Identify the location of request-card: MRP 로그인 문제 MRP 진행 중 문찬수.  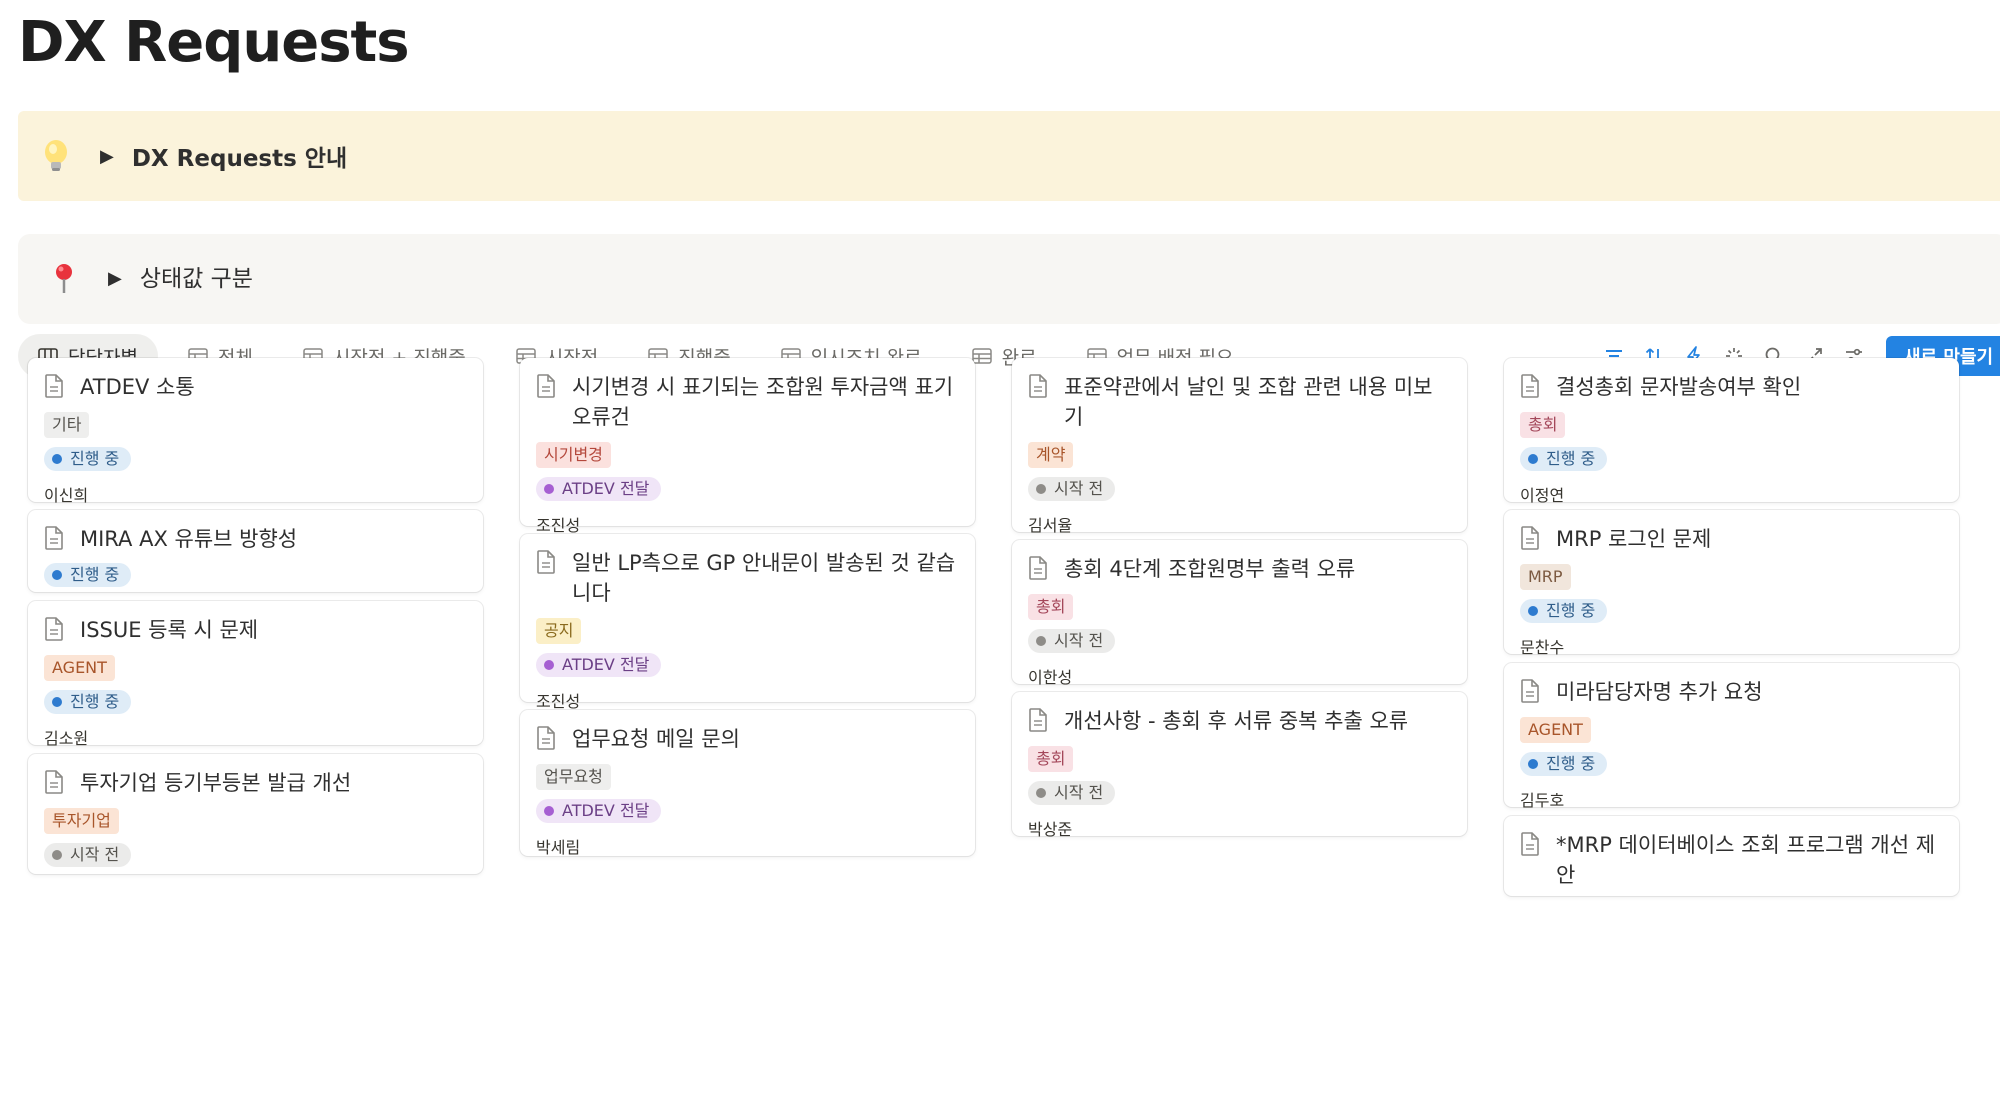
(1731, 583).